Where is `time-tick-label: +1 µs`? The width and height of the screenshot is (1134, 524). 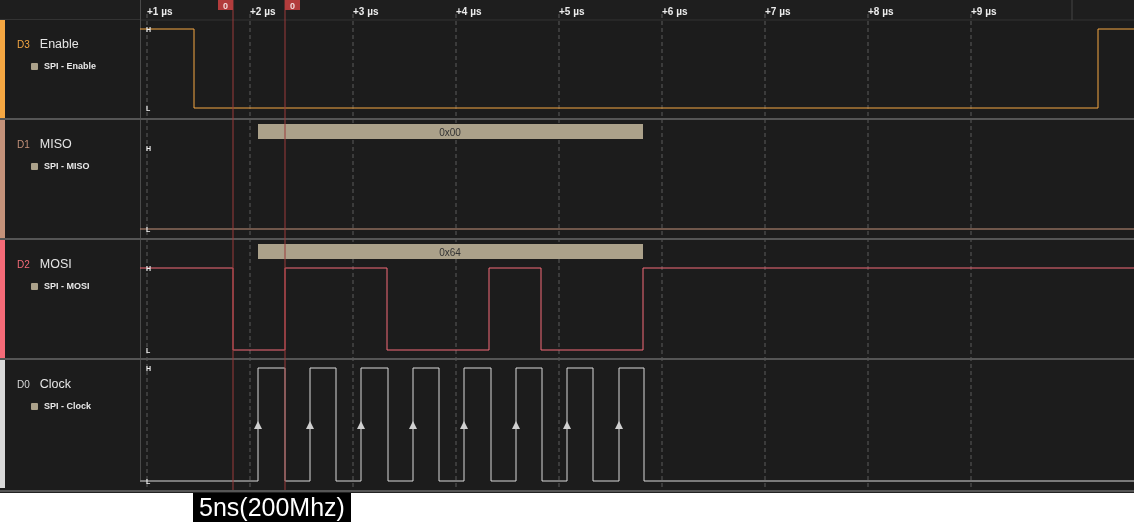 time-tick-label: +1 µs is located at coordinates (160, 11).